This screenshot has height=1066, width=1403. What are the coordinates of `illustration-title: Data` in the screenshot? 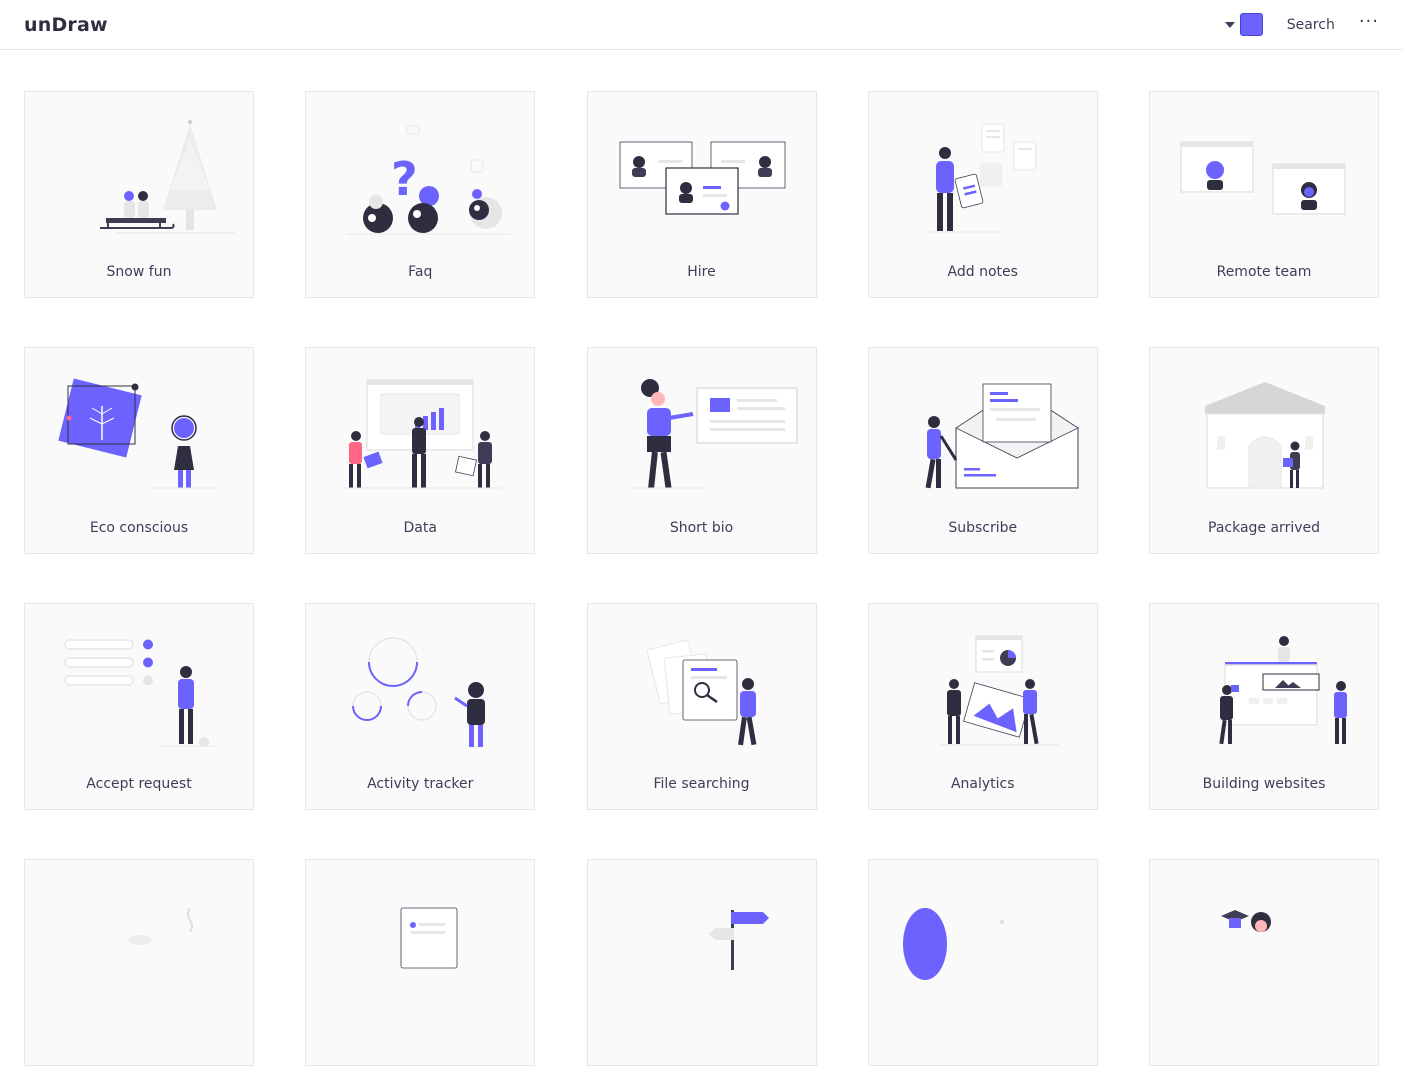 It's located at (420, 528).